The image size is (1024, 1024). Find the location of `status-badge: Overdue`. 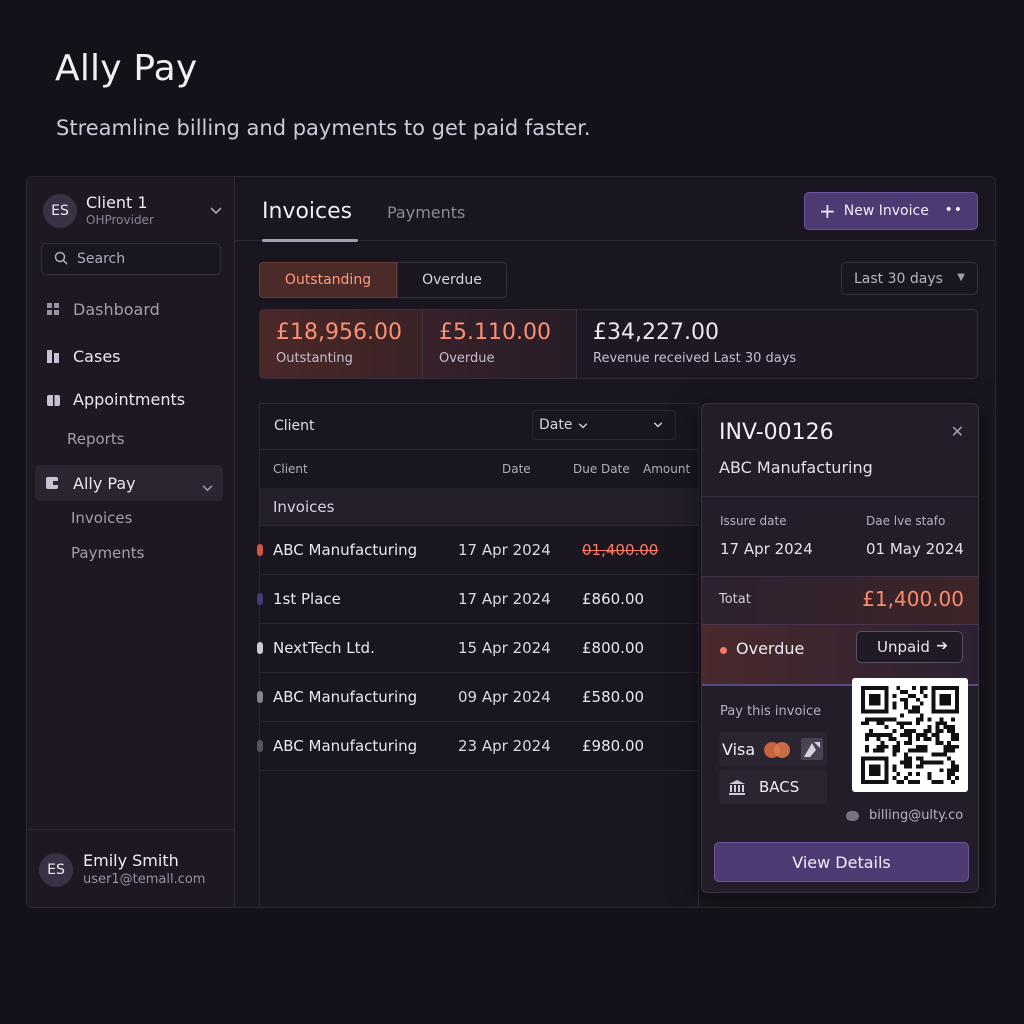

status-badge: Overdue is located at coordinates (770, 648).